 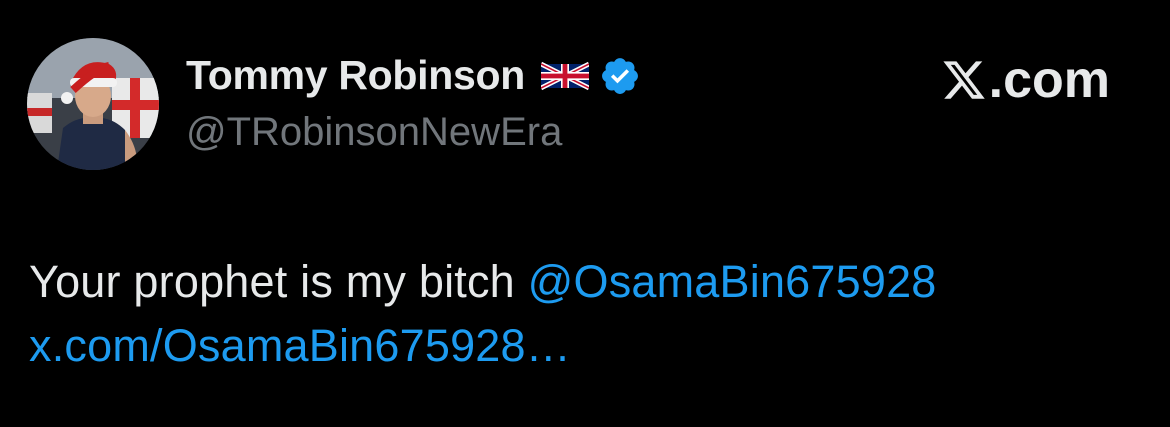 I want to click on uk-flag-icon, so click(x=565, y=76).